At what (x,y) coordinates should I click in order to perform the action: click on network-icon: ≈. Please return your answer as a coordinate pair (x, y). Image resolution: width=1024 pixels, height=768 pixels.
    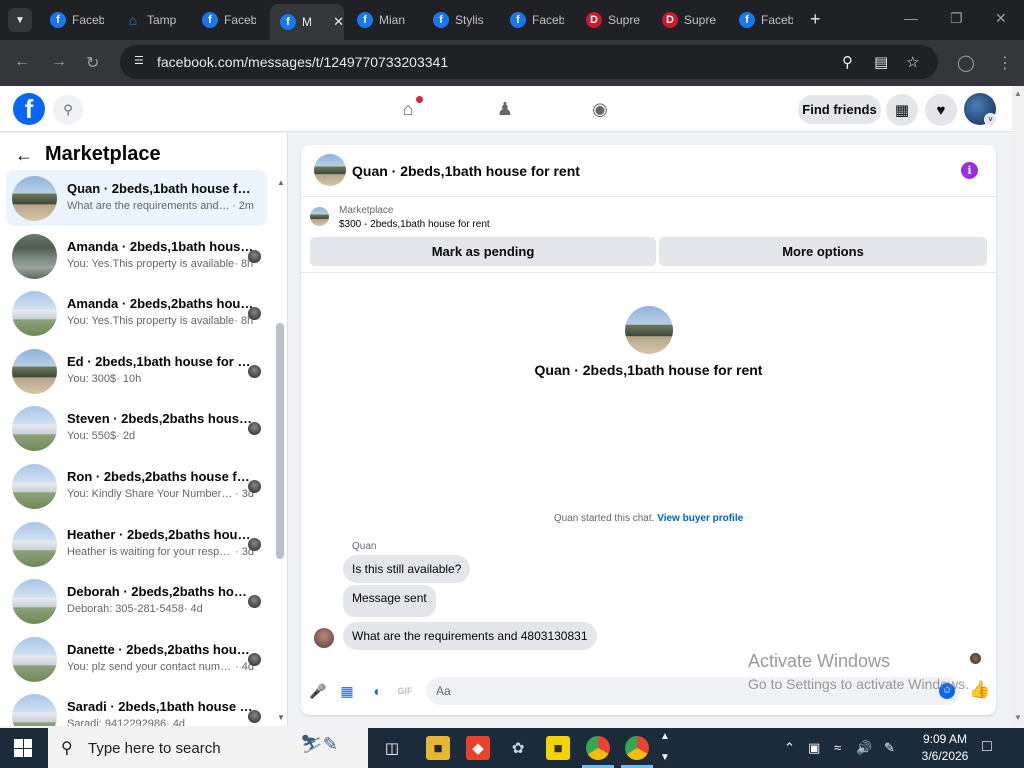
    Looking at the image, I should click on (837, 747).